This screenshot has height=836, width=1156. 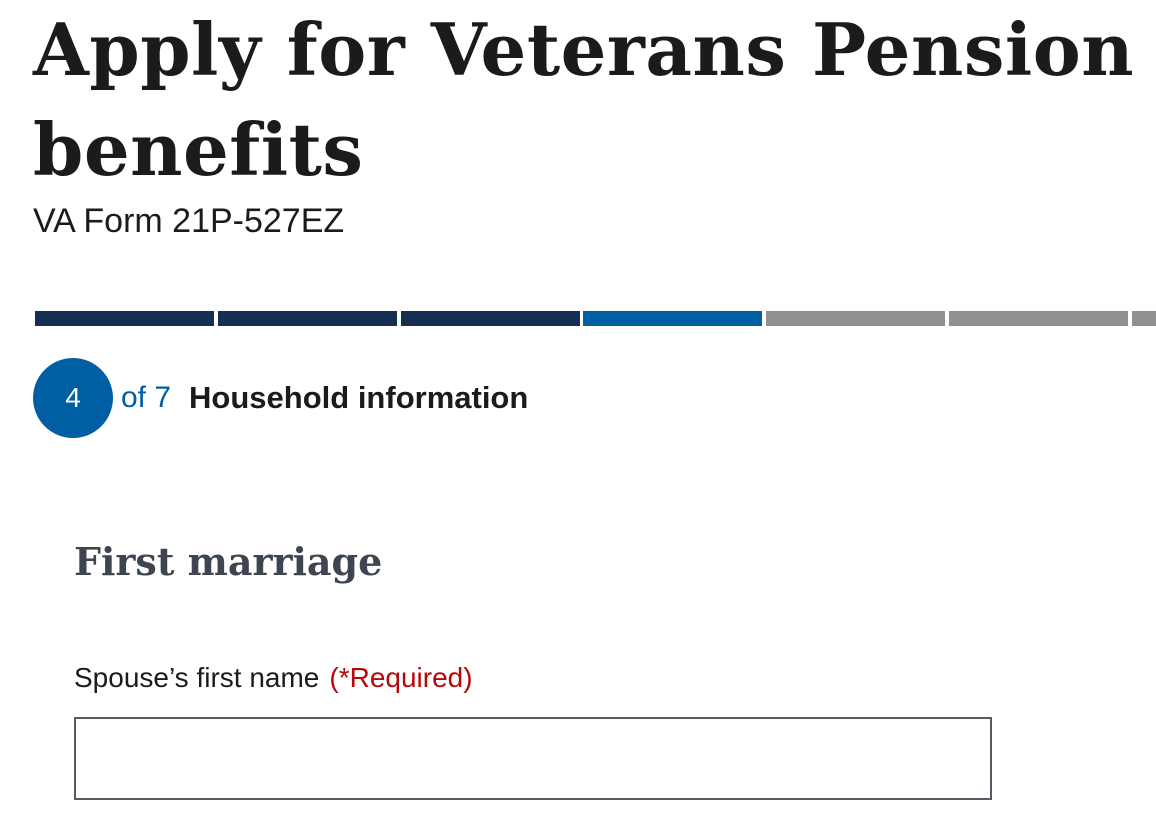 What do you see at coordinates (401, 677) in the screenshot?
I see `required-marker: (*Required)` at bounding box center [401, 677].